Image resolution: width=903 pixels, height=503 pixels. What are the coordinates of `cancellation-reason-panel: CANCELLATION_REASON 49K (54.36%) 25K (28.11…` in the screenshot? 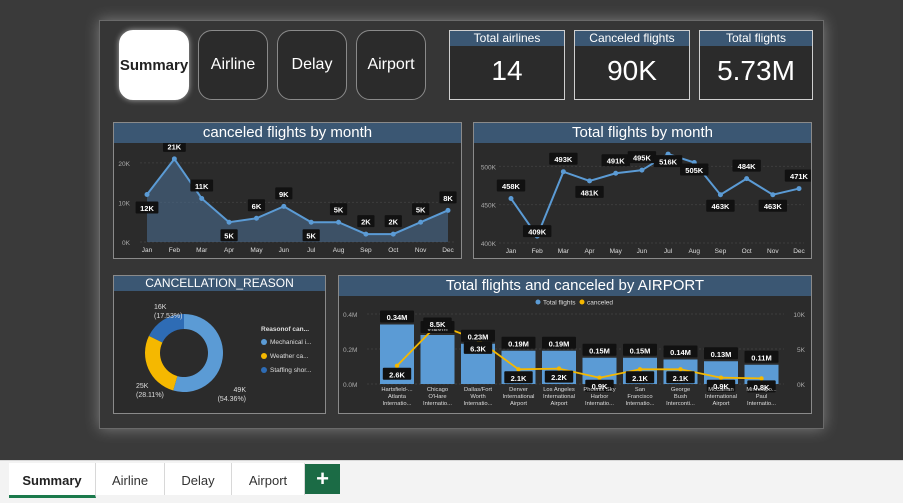 It's located at (219, 344).